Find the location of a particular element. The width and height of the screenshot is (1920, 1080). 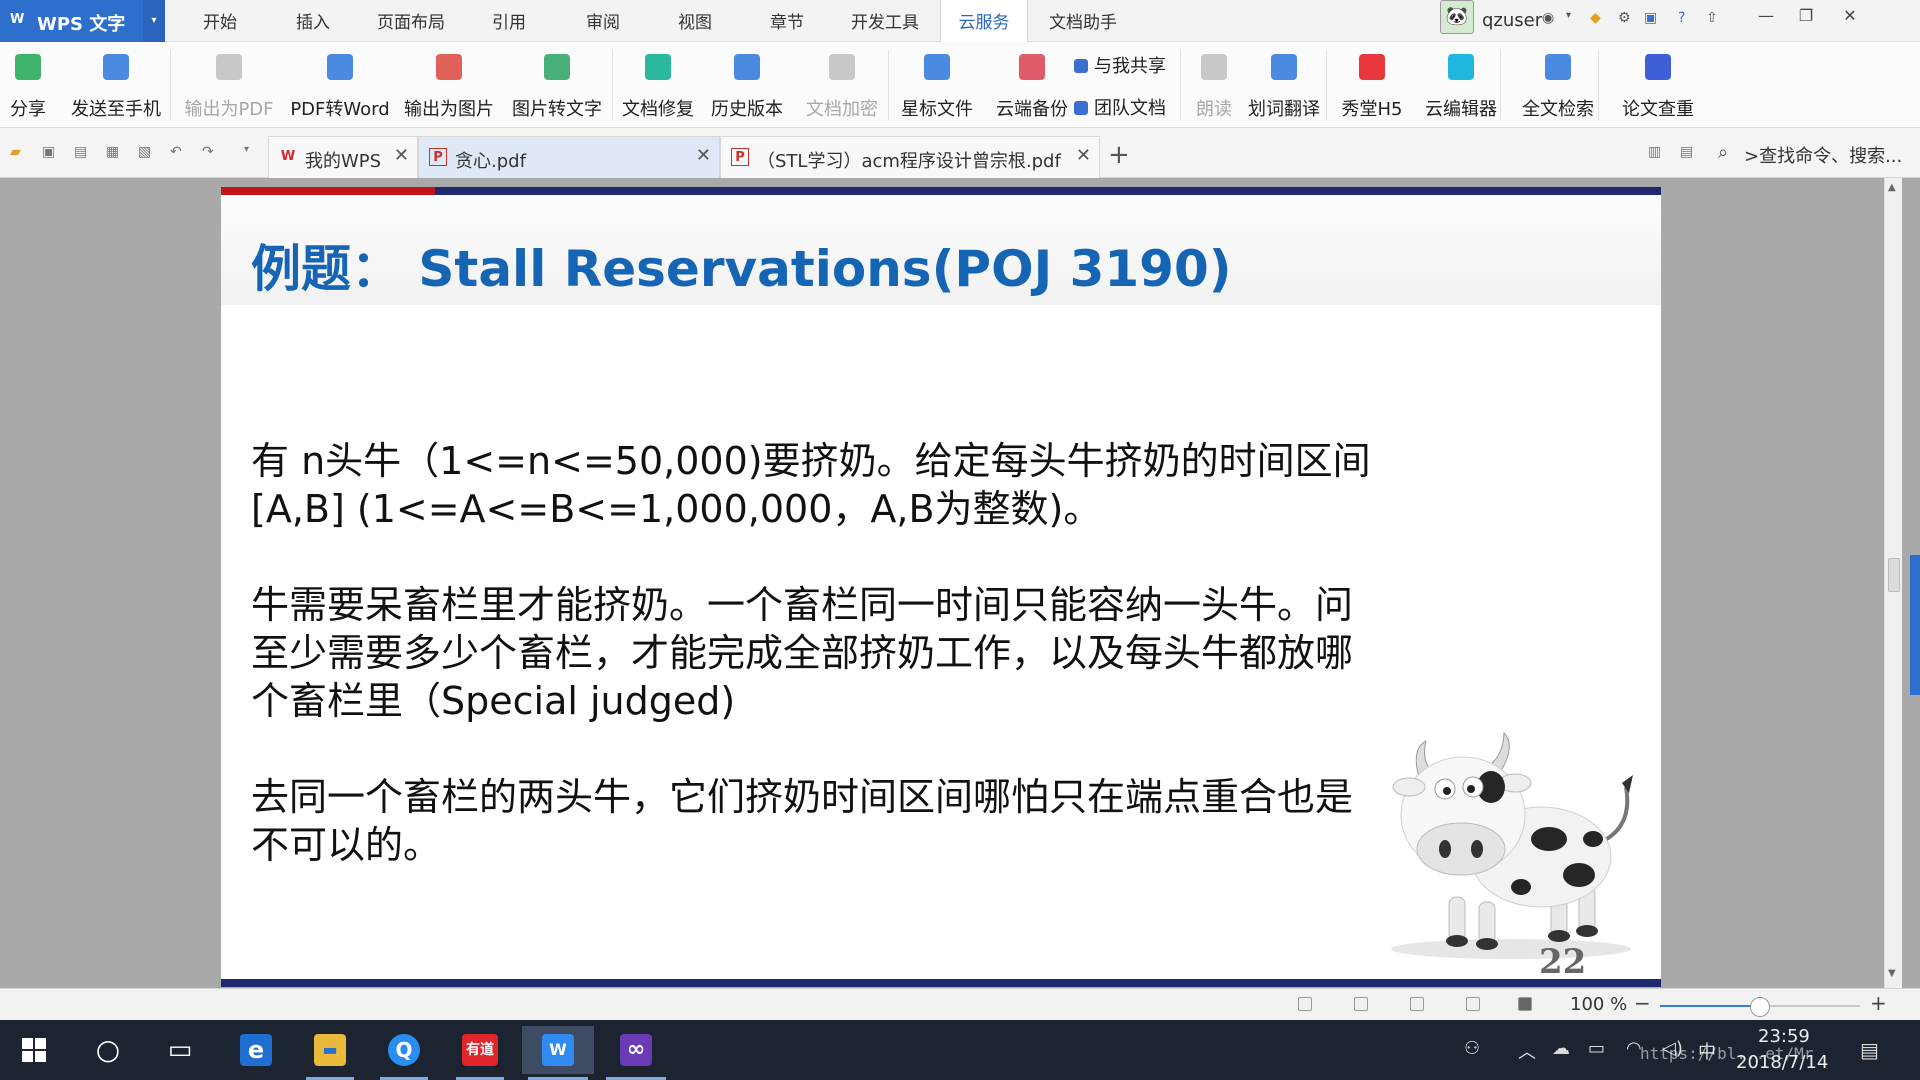

tab-stl-pdf: P （STL学习）acm程序设计曾宗根.pdf ✕ is located at coordinates (910, 157).